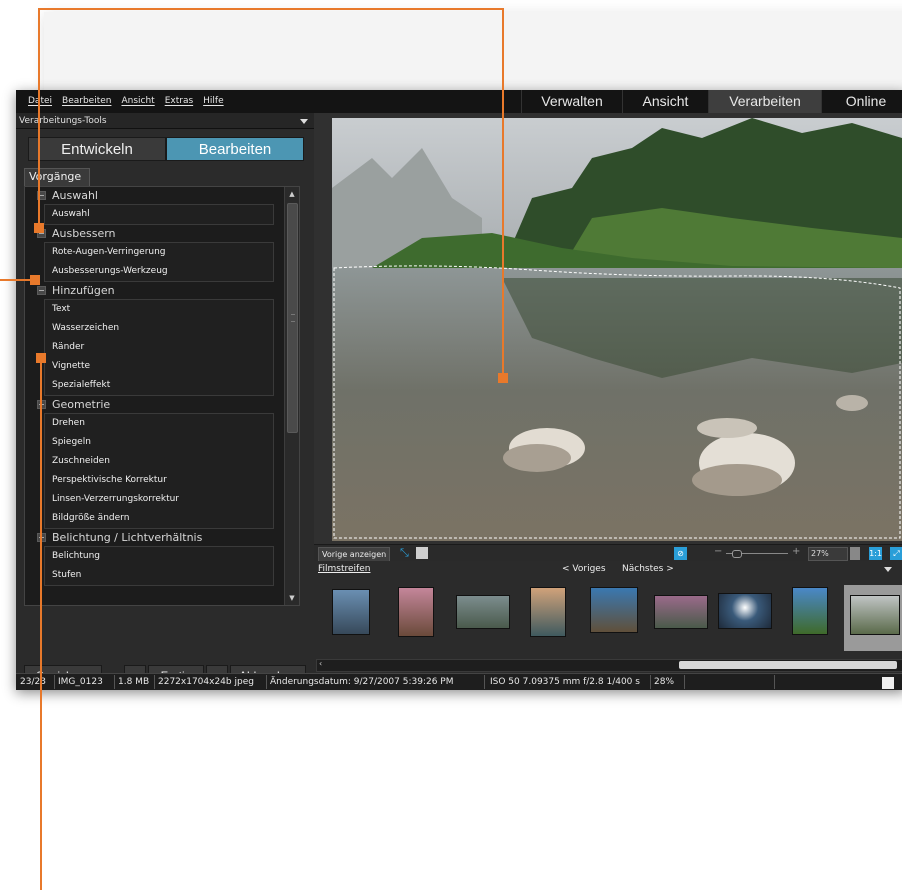 The image size is (902, 892). Describe the element at coordinates (764, 101) in the screenshot. I see `mode-verarbeiten: Verarbeiten` at that location.